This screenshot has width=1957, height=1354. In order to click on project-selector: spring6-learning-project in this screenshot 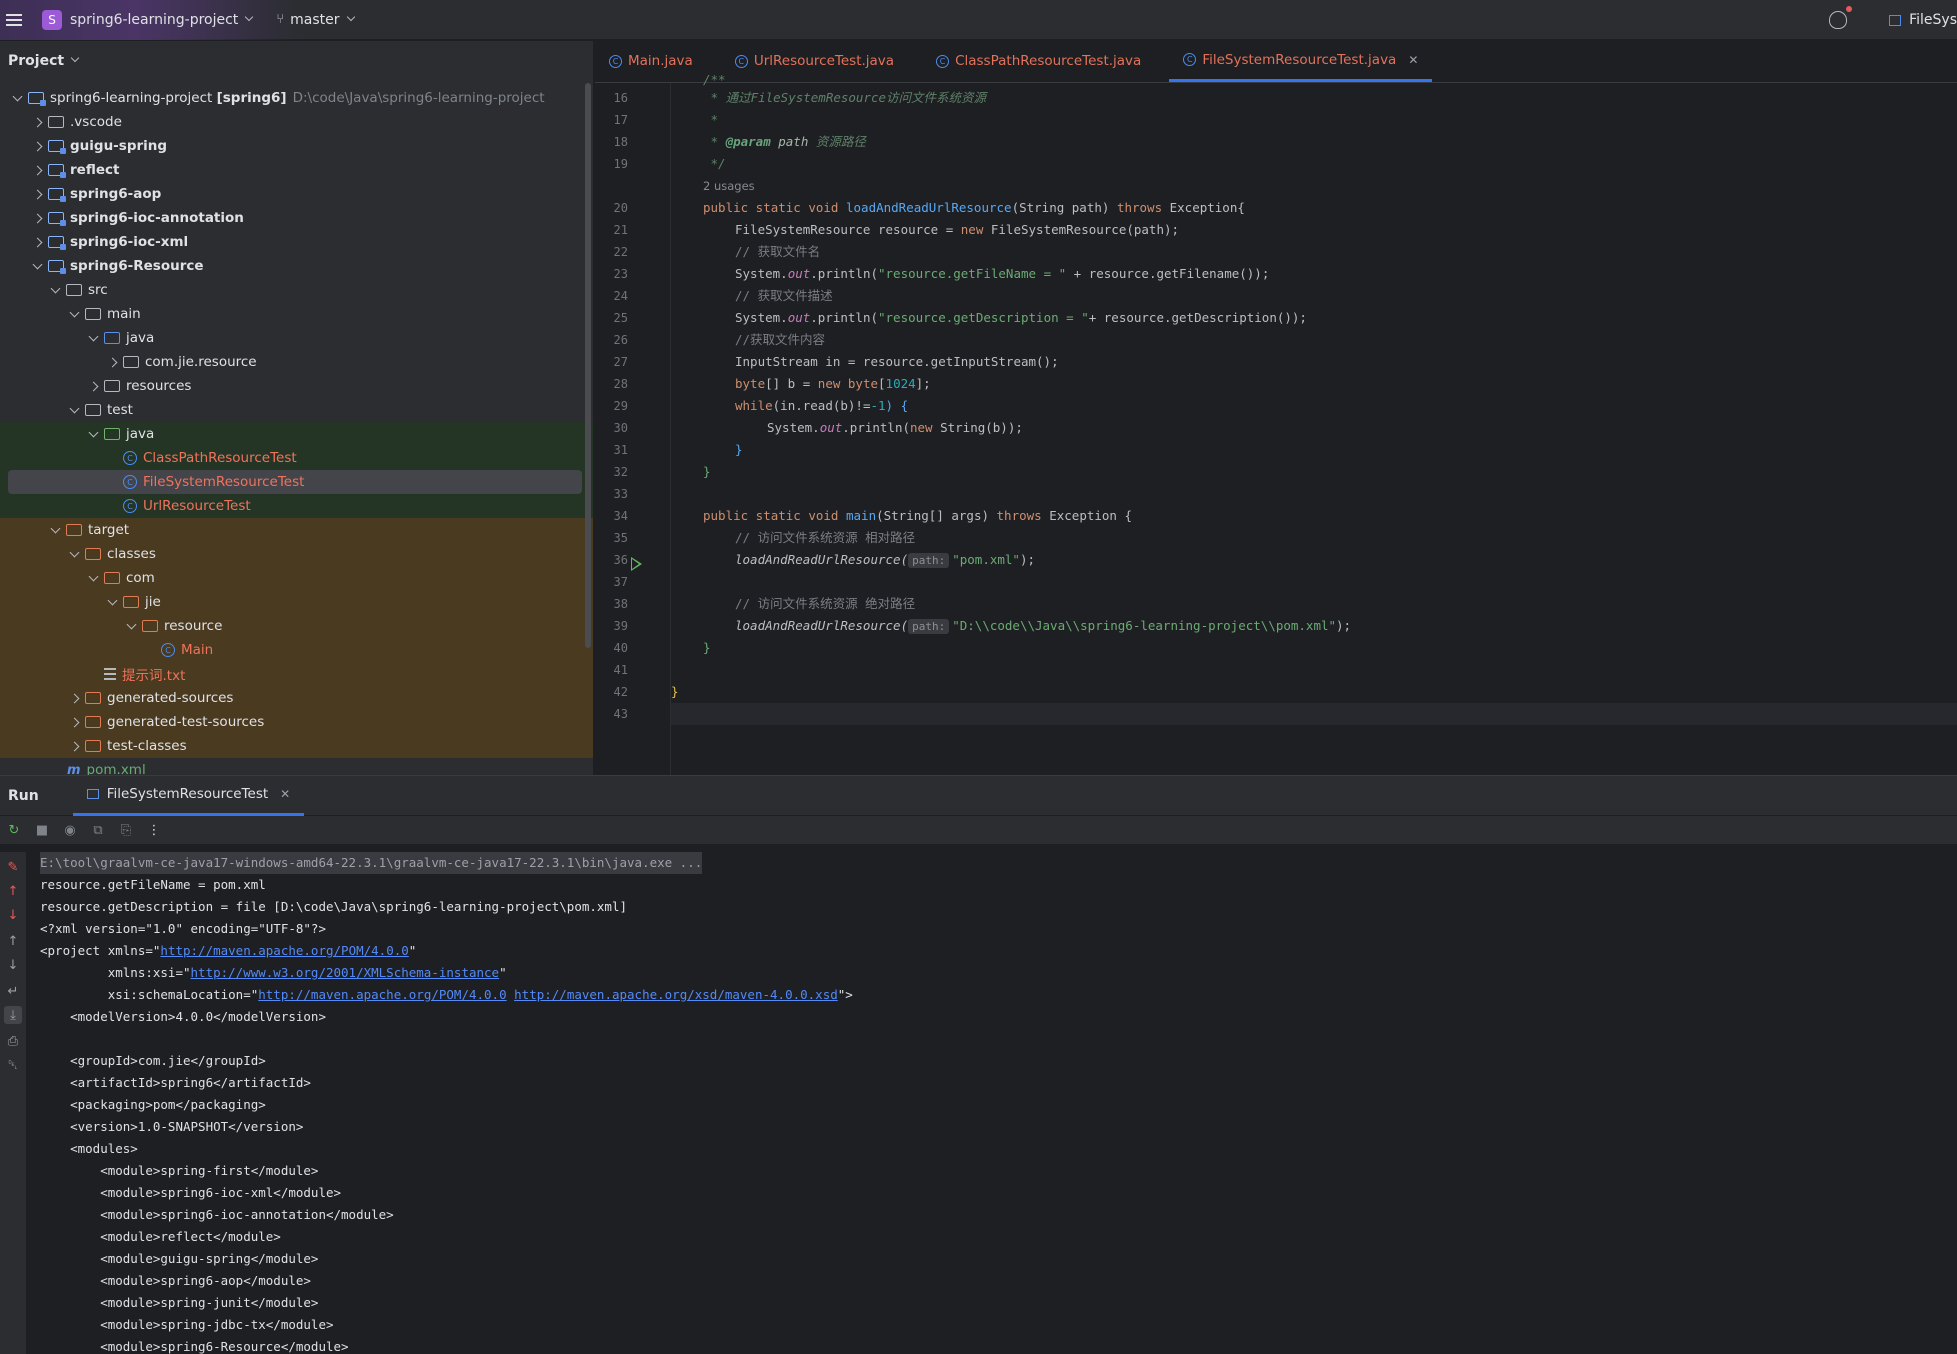, I will do `click(154, 20)`.